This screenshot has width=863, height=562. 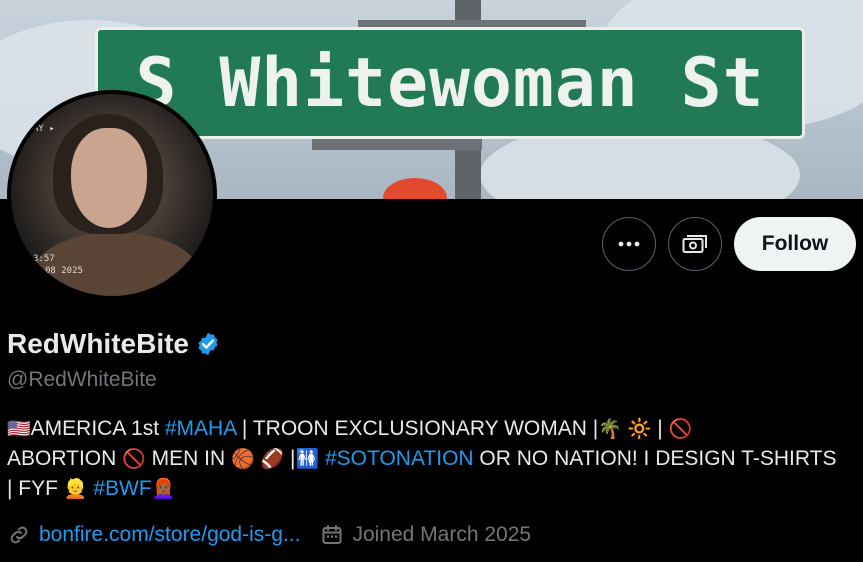 I want to click on avatar-photo: AY ▸ 3:57 08 2025, so click(x=112, y=195).